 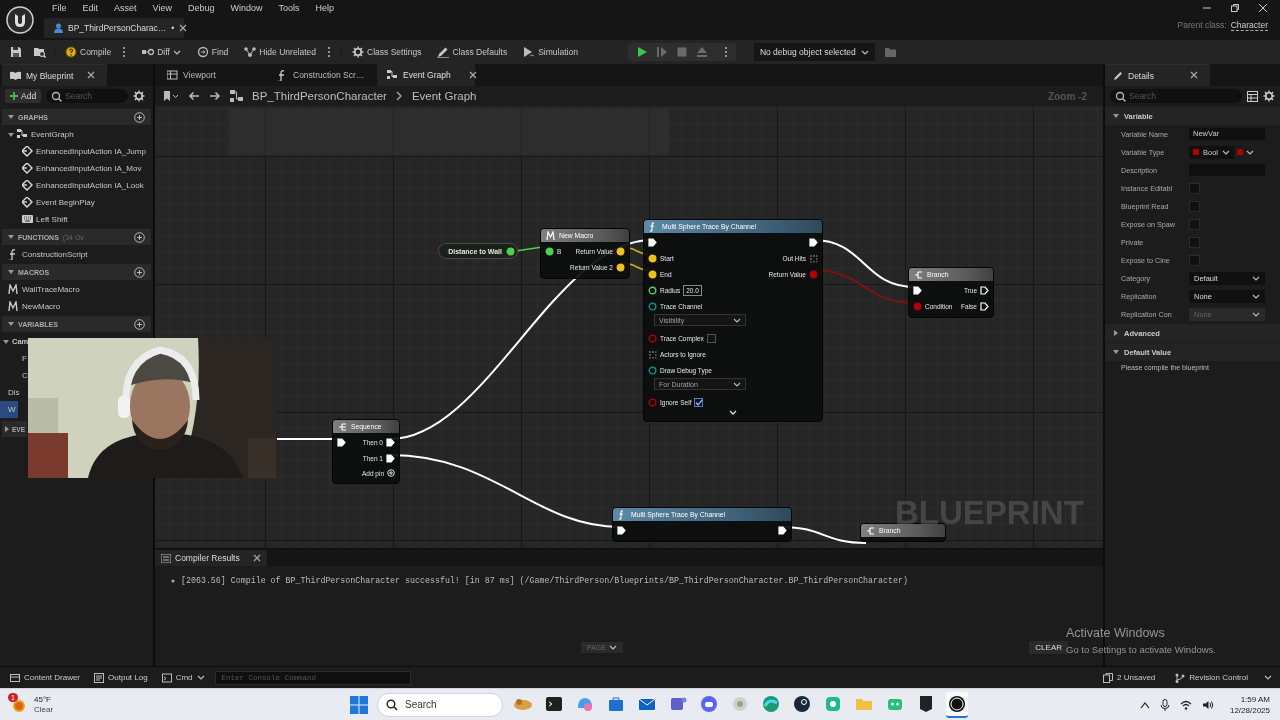 I want to click on container-type-dropdown, so click(x=1245, y=152).